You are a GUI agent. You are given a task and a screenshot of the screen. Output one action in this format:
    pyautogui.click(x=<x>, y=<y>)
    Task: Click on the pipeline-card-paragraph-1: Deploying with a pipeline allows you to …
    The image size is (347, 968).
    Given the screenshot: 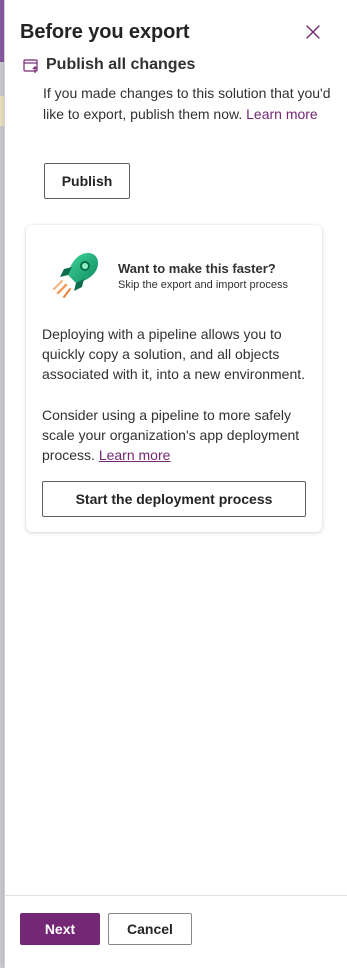 What is the action you would take?
    pyautogui.click(x=174, y=354)
    